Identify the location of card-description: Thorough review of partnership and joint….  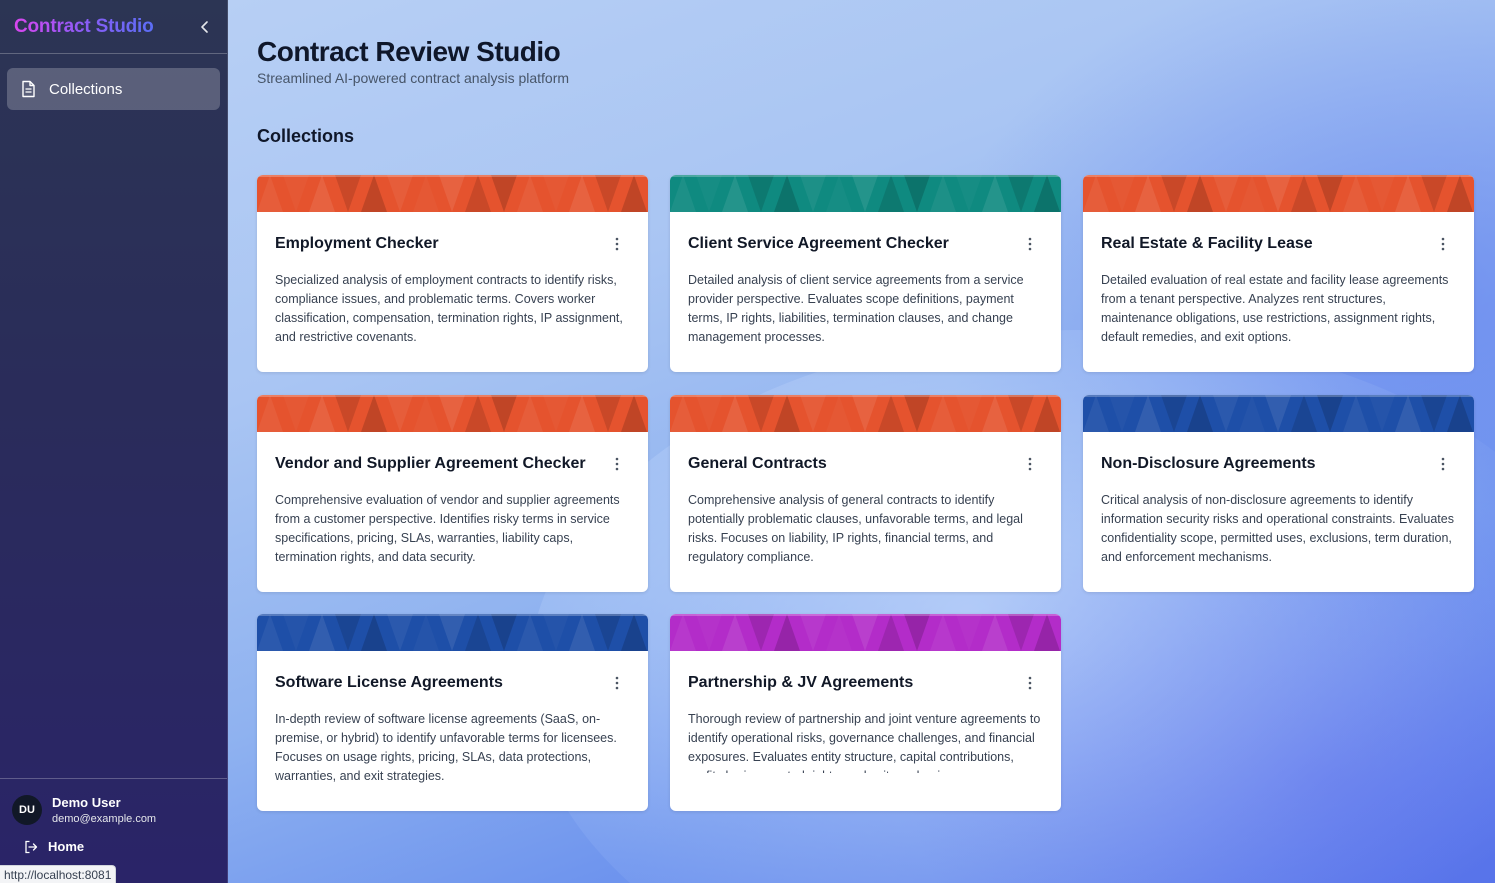
(864, 742).